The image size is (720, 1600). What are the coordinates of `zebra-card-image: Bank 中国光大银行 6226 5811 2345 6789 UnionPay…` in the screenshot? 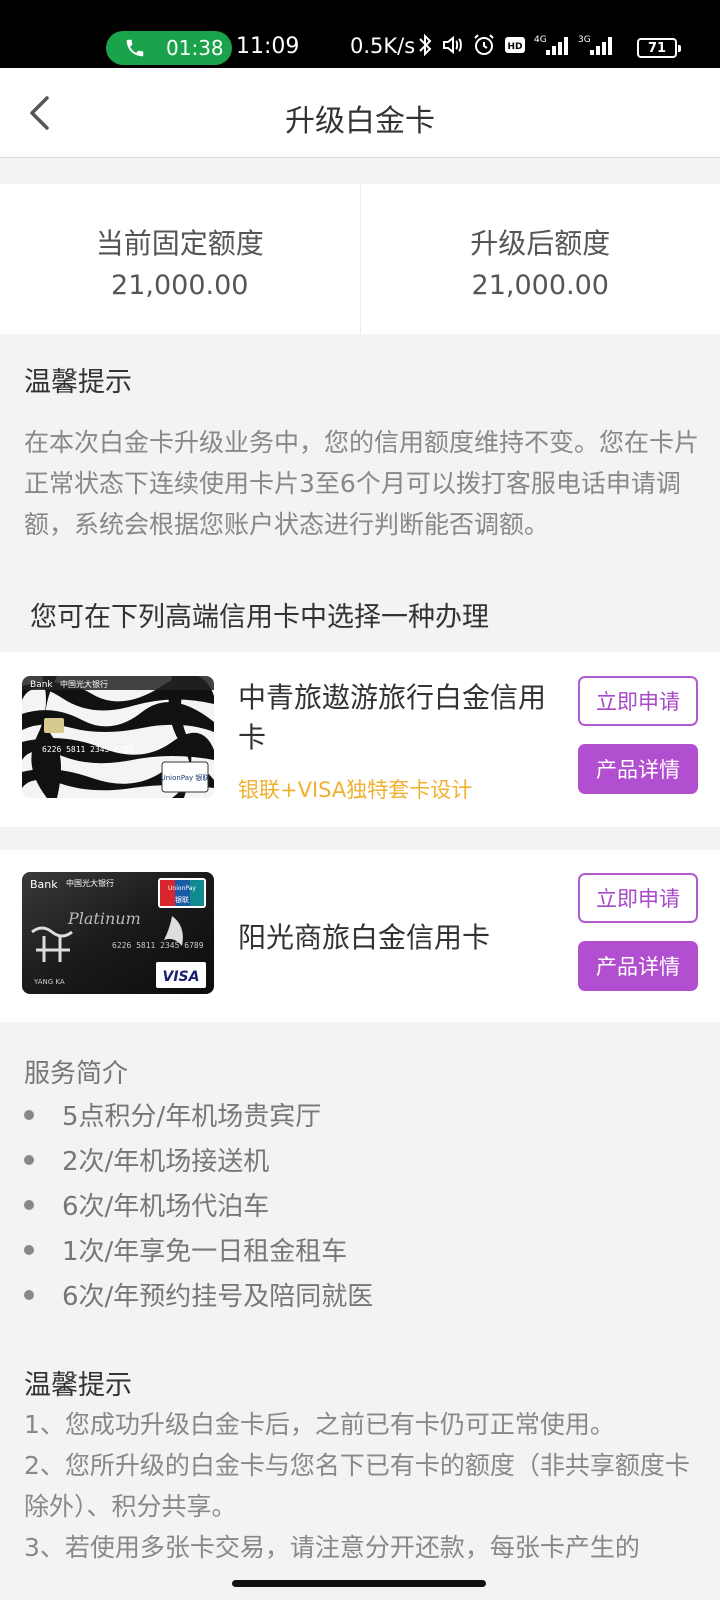 It's located at (118, 737).